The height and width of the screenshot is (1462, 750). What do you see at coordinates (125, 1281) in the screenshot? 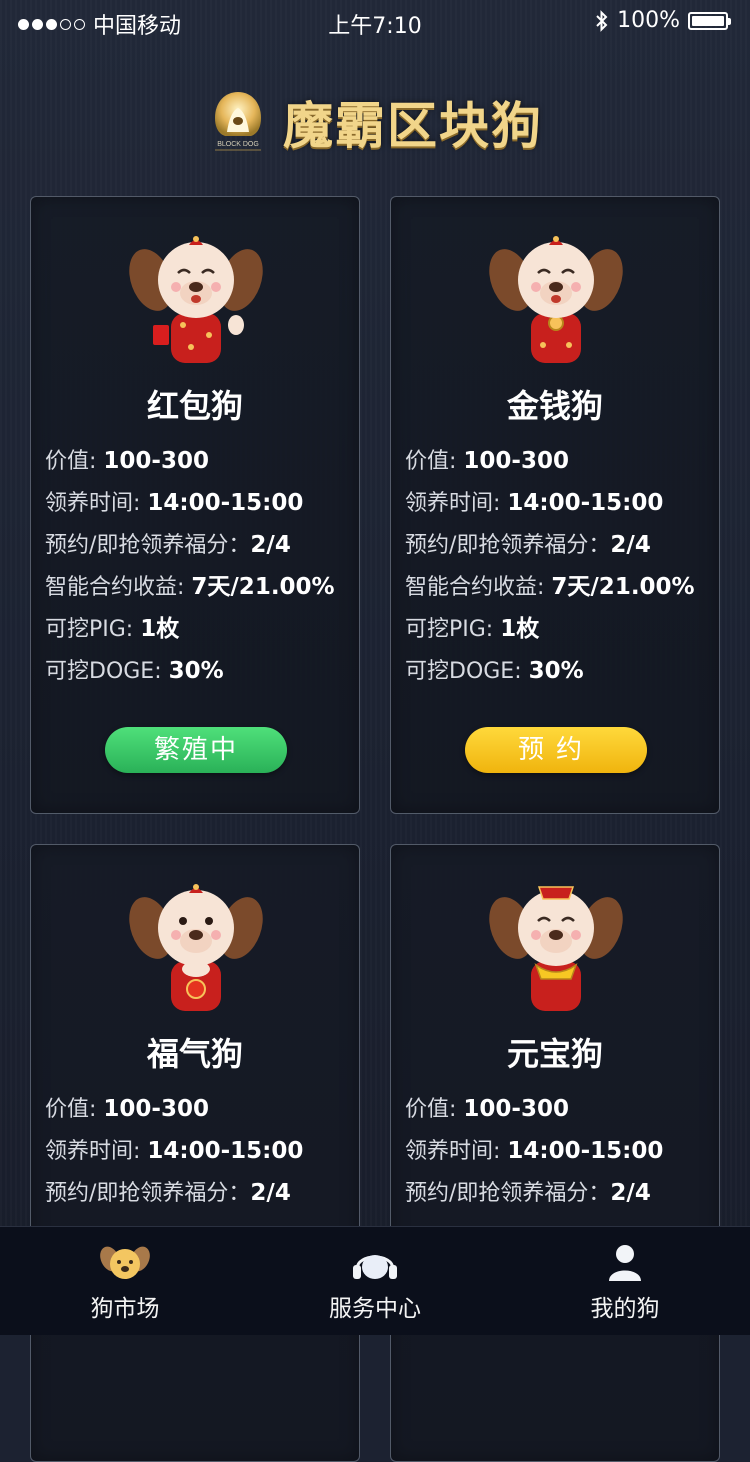
I see `tab-dog-market: 狗市场` at bounding box center [125, 1281].